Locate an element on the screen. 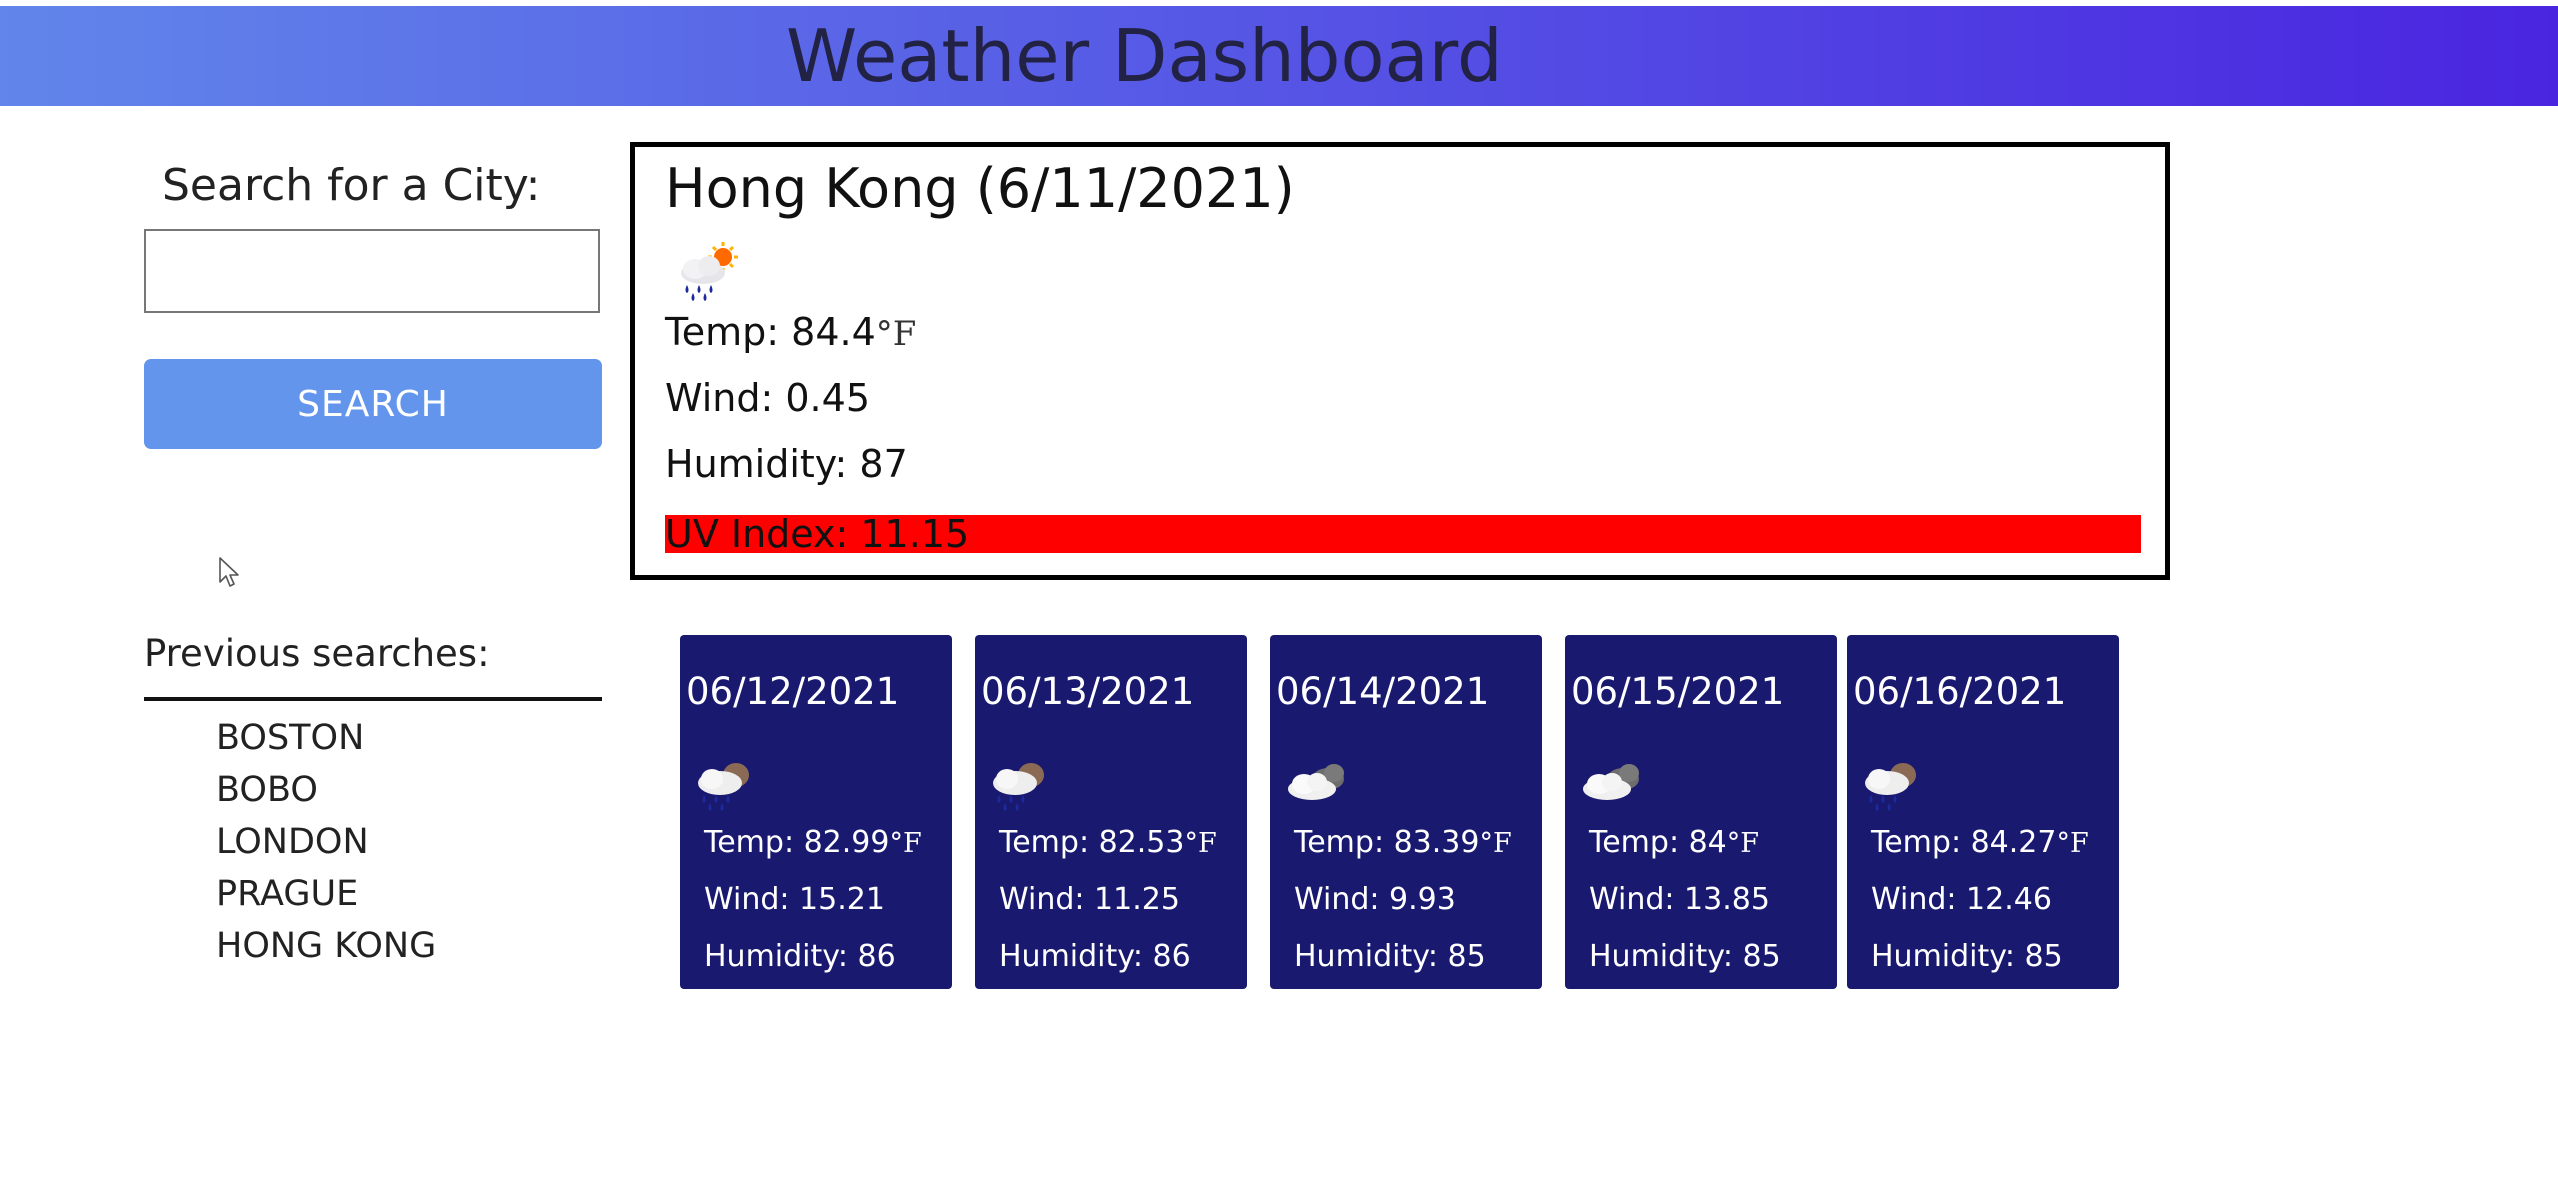 The width and height of the screenshot is (2558, 1187). forecast-temp-value: Temp: 84 is located at coordinates (1658, 842).